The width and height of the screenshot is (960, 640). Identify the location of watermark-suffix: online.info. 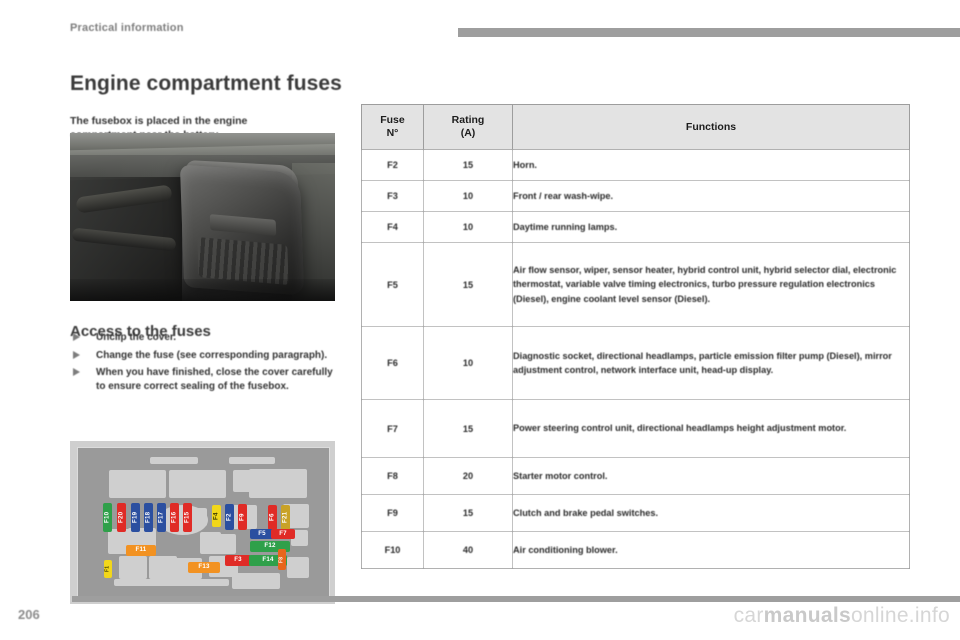
(900, 615).